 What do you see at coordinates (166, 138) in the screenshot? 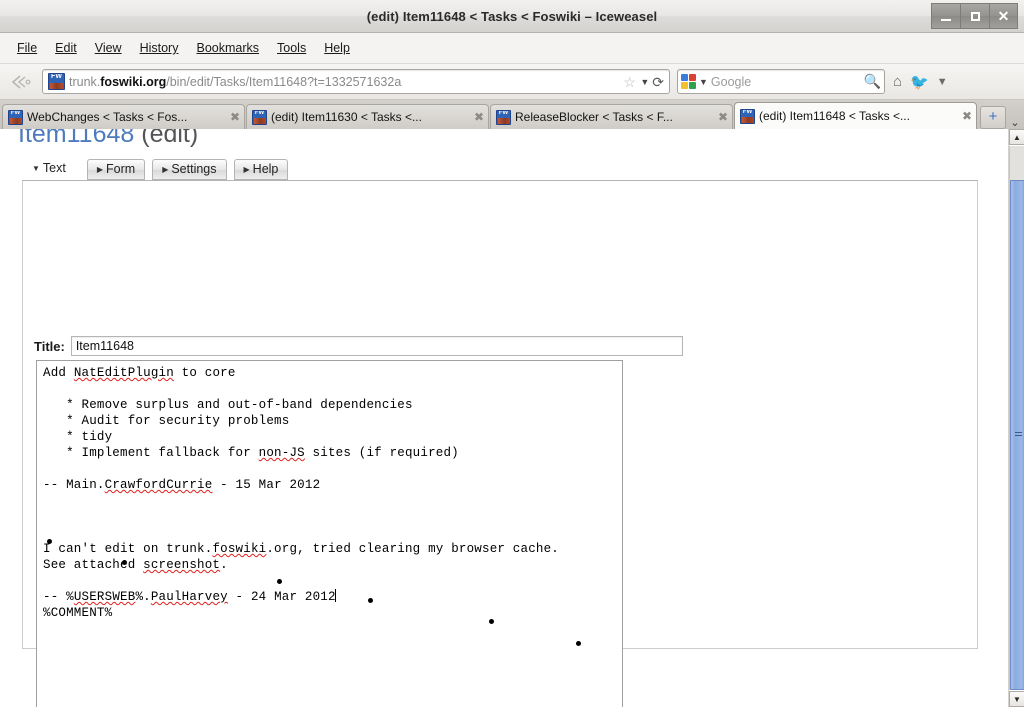
I see `page-title-suffix: (edit)` at bounding box center [166, 138].